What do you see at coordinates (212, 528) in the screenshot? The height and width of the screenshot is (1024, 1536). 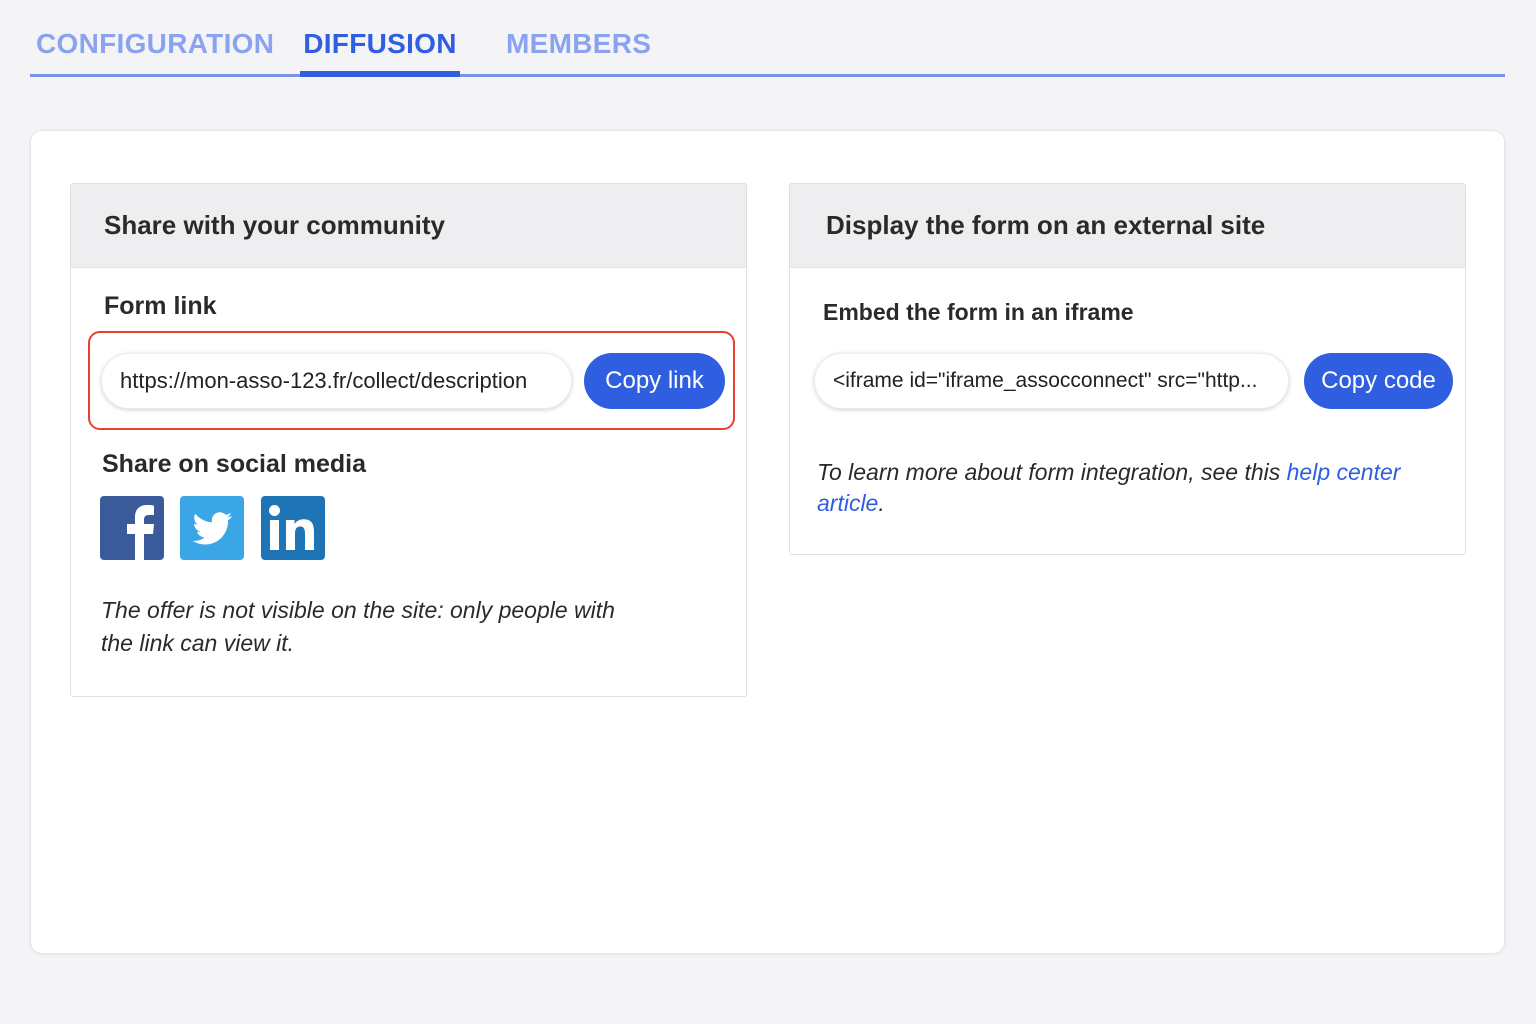 I see `twitter-icon` at bounding box center [212, 528].